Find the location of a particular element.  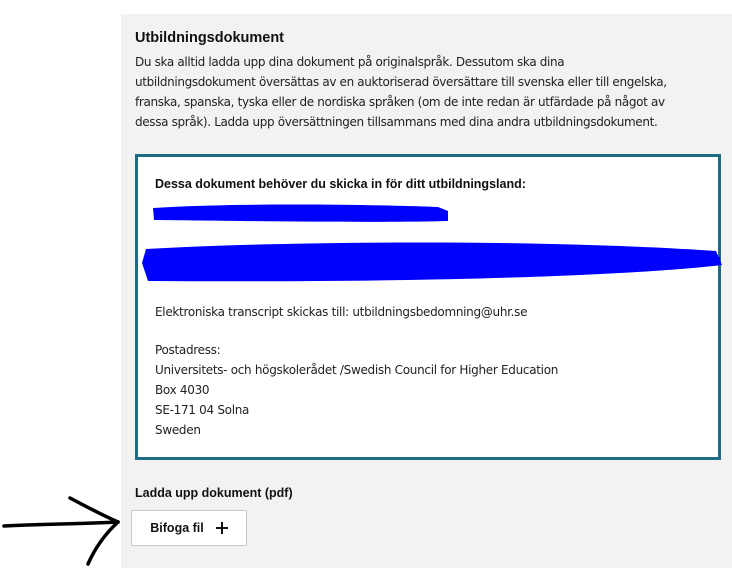

section-title: Utbildningsdokument is located at coordinates (210, 38).